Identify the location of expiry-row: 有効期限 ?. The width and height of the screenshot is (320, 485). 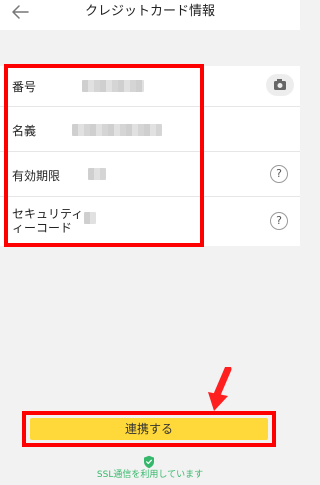
(150, 174).